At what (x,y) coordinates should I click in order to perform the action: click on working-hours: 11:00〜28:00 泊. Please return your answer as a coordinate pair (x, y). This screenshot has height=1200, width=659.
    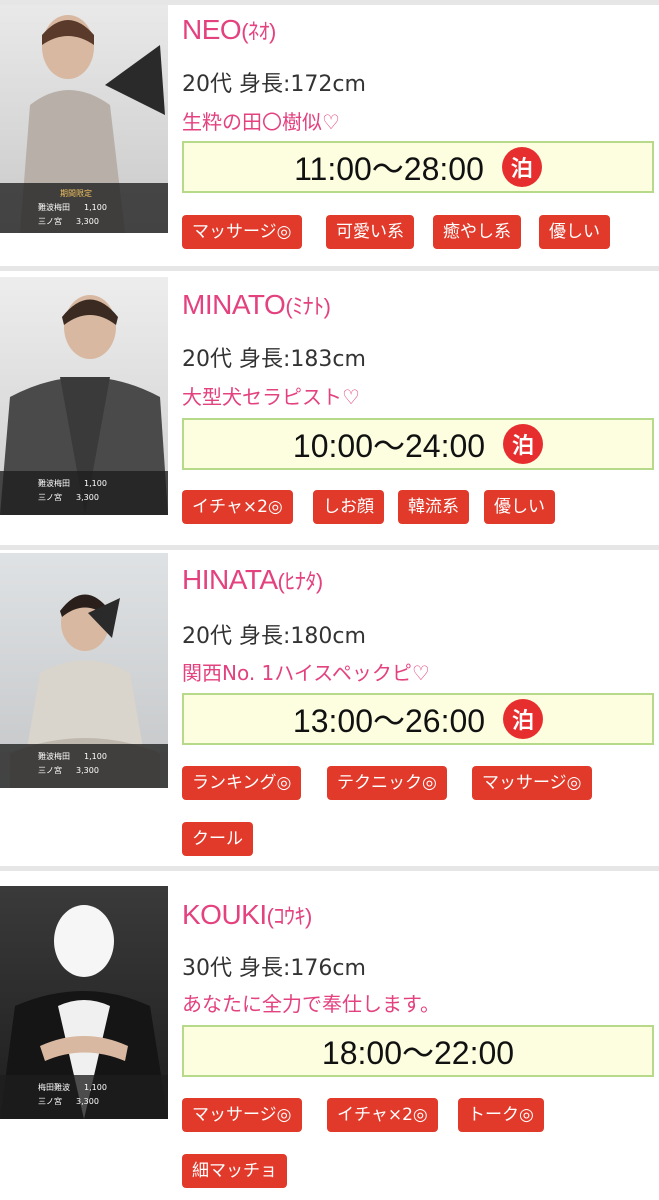
    Looking at the image, I should click on (418, 167).